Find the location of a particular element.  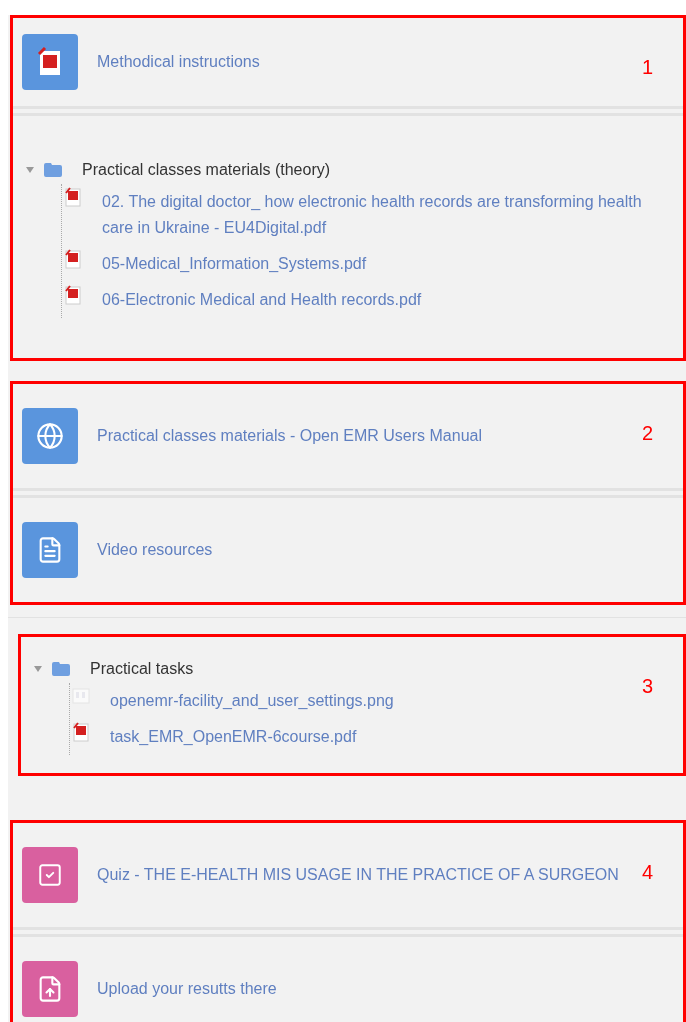

file-link: 05-Medical_Information_Systems.pdf is located at coordinates (234, 264).